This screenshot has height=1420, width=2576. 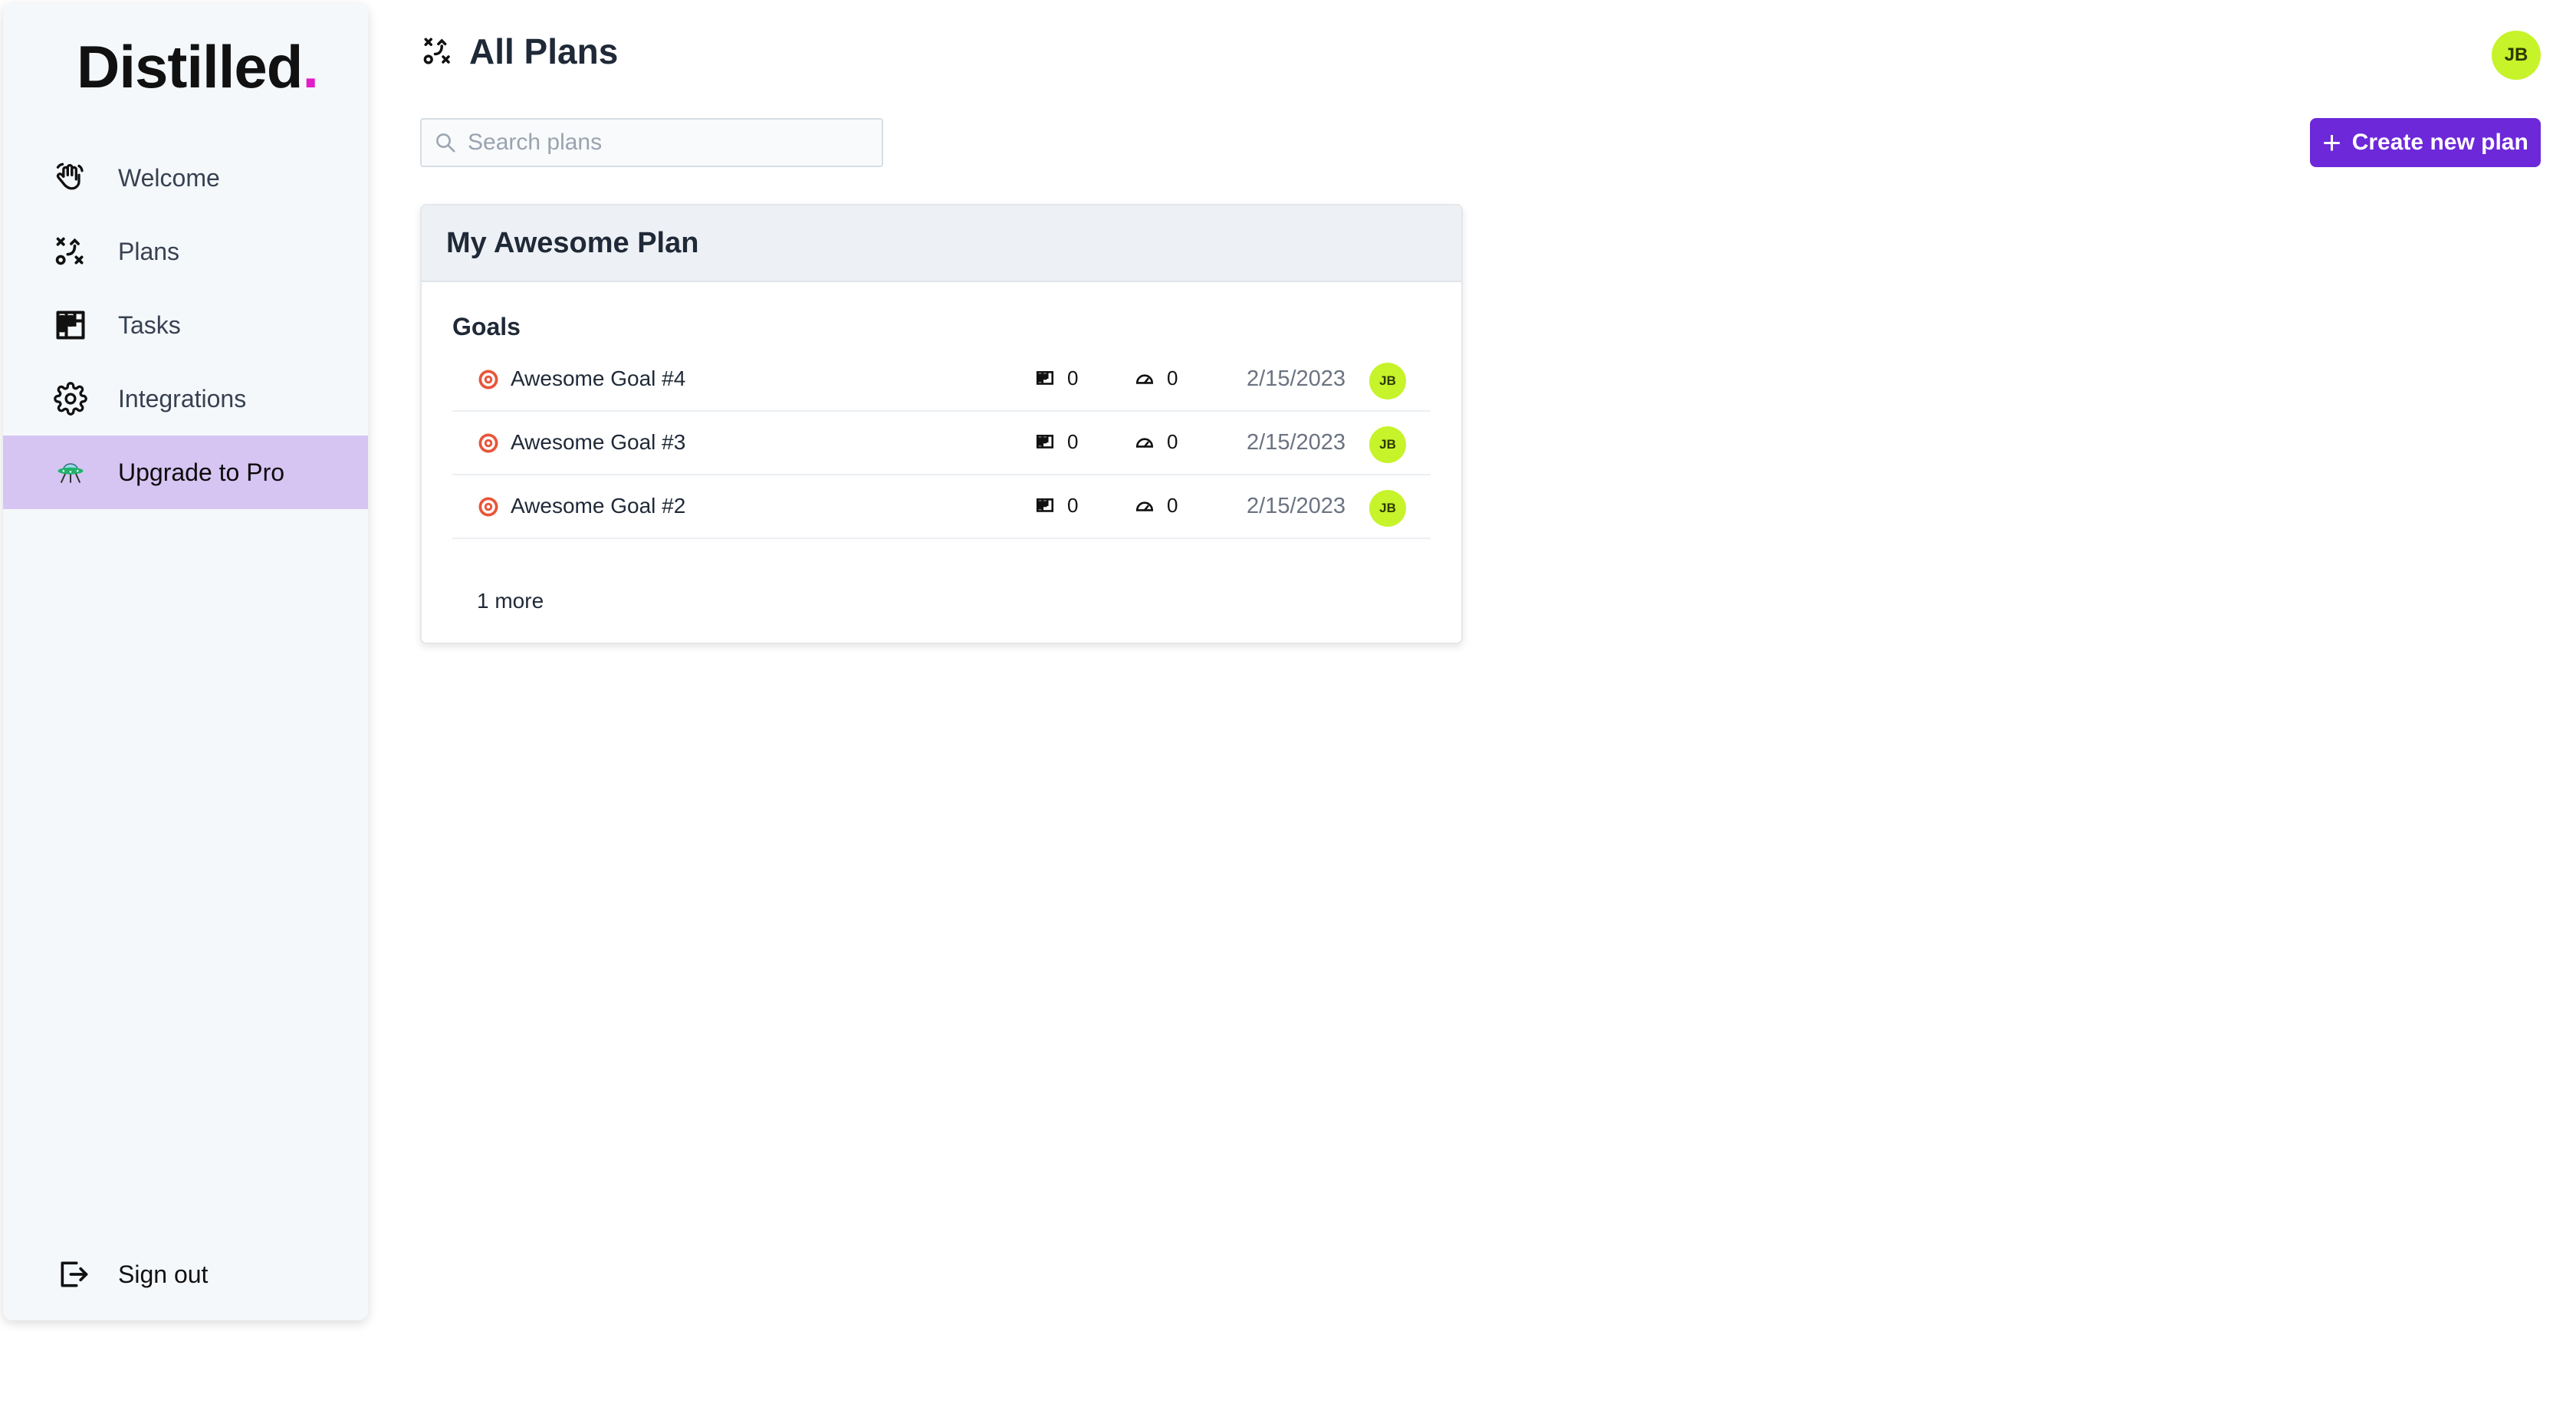 I want to click on wave-hand-icon, so click(x=70, y=178).